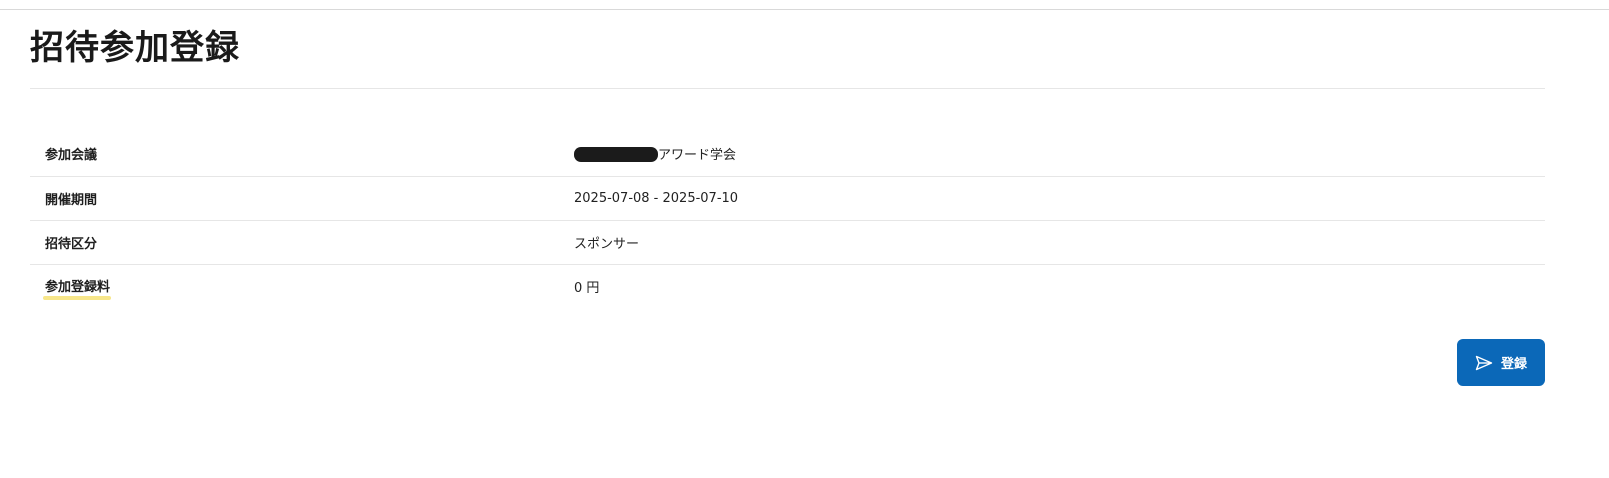  I want to click on table-row-invitation-type: 招待区分 スポンサー, so click(787, 241).